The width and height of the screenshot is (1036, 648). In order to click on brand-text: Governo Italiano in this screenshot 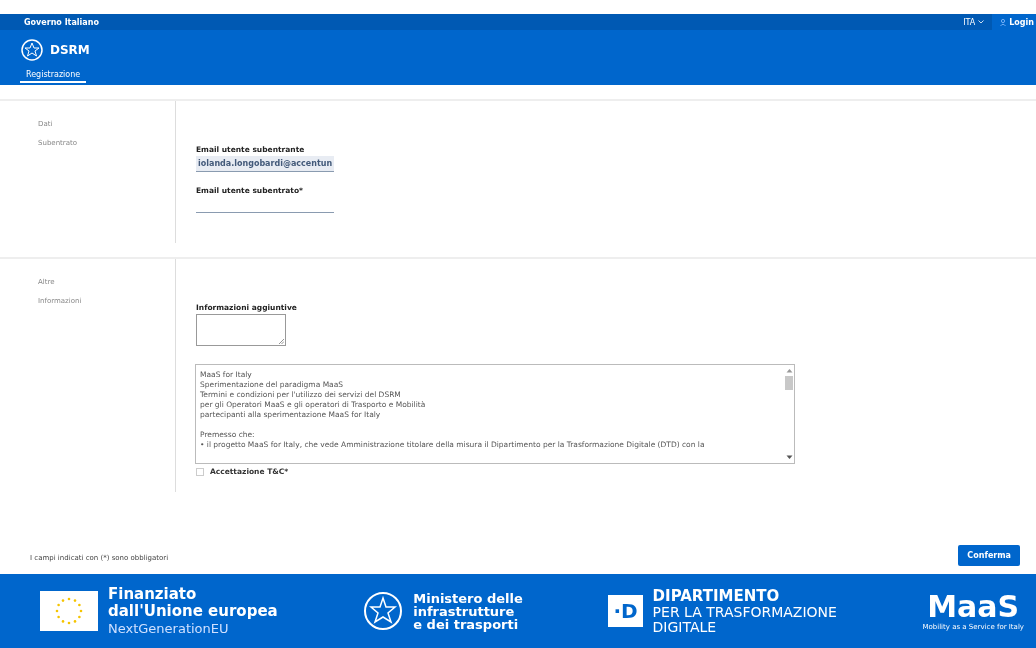, I will do `click(61, 22)`.